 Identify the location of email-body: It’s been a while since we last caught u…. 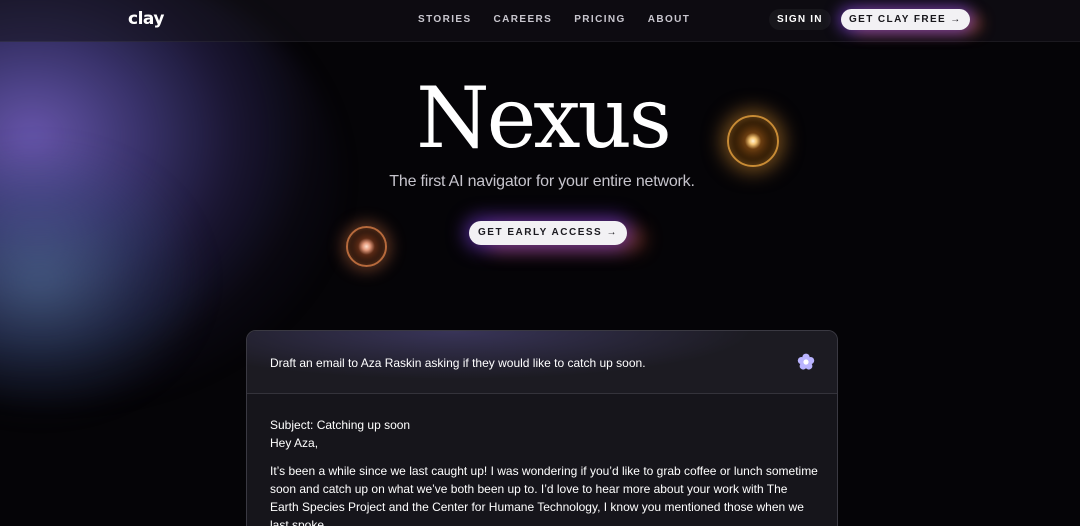
(544, 495).